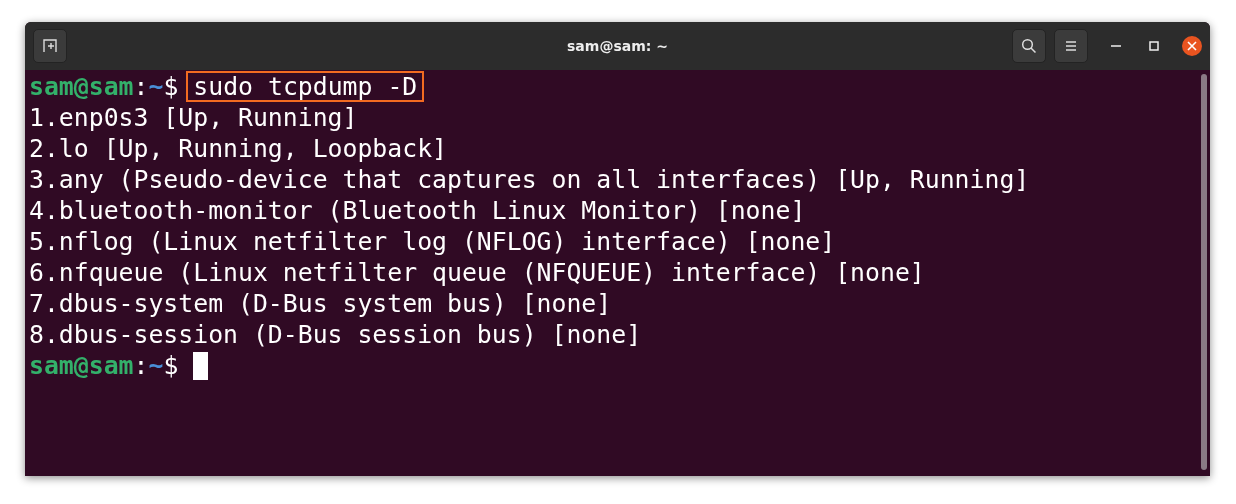 Image resolution: width=1236 pixels, height=504 pixels. I want to click on output-line: 1.enp0s3 [Up, Running], so click(193, 117).